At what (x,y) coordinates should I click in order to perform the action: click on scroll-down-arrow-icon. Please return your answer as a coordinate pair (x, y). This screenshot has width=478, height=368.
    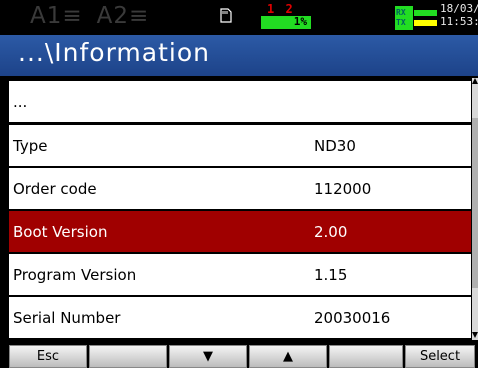
    Looking at the image, I should click on (475, 335).